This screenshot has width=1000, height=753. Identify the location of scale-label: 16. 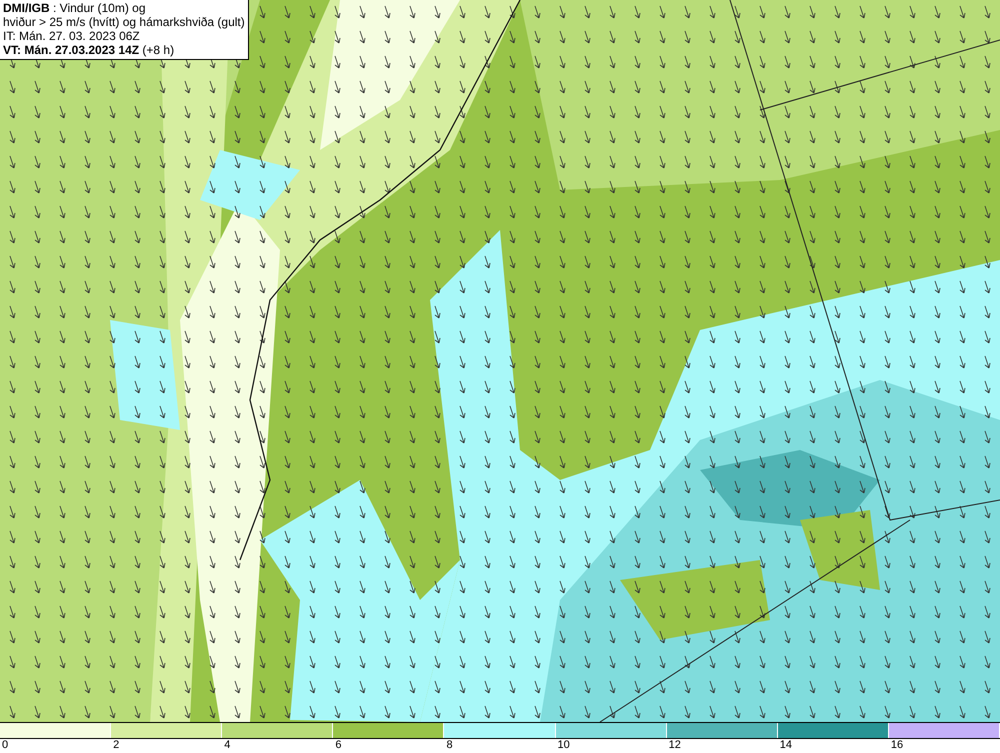
(897, 745).